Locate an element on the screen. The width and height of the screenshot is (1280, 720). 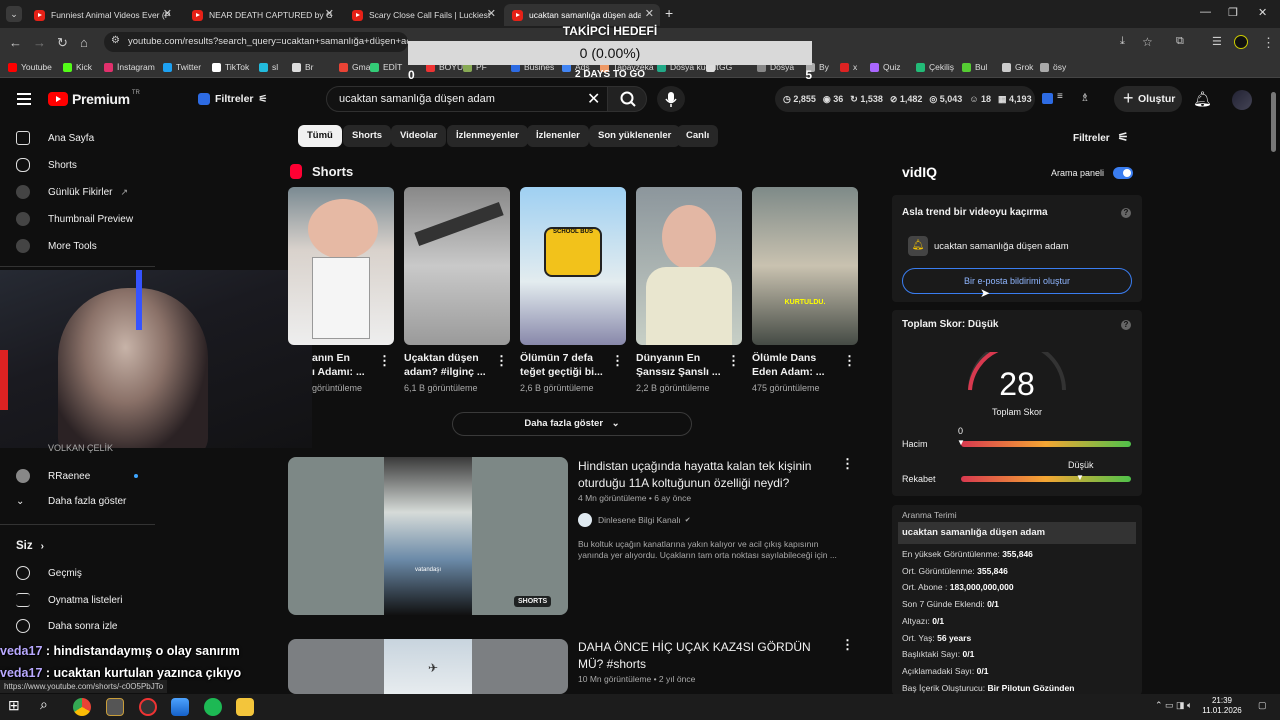
chip-recent: Son yüklenenler is located at coordinates (635, 136).